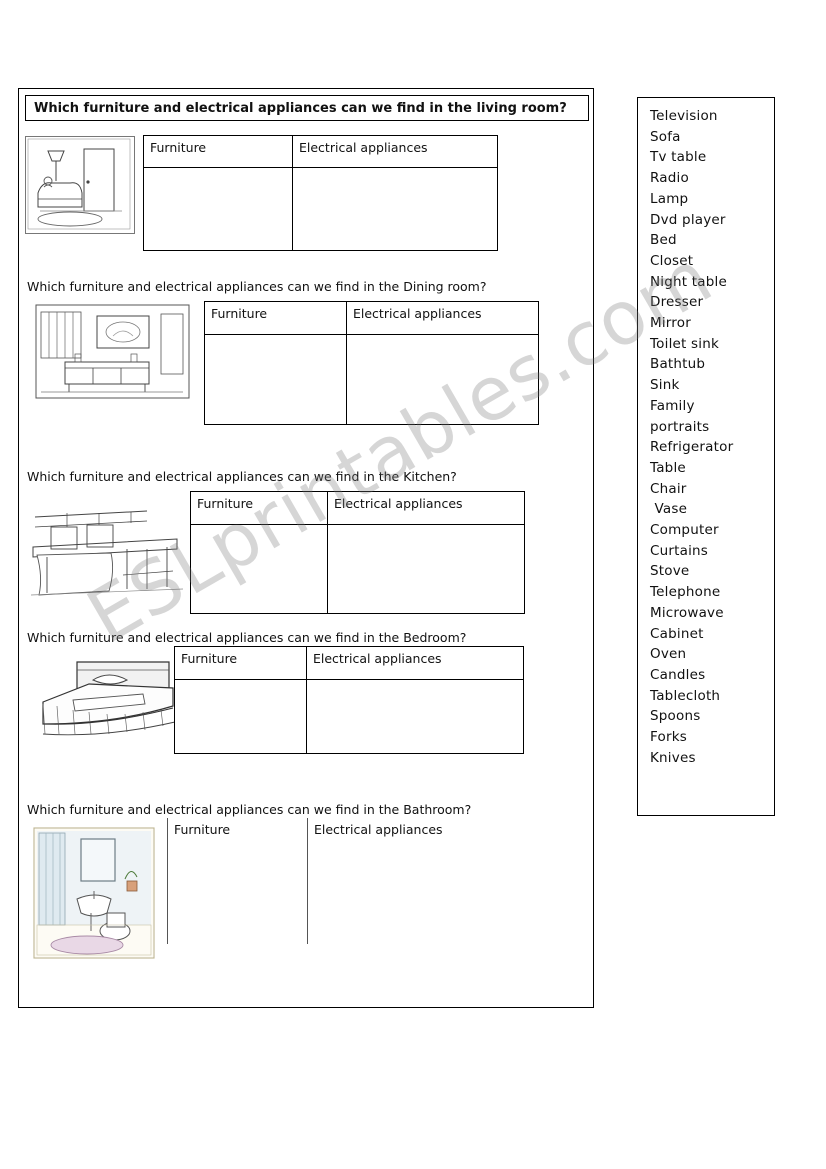 This screenshot has width=826, height=1169. I want to click on word-bank-item: Tv table, so click(678, 157).